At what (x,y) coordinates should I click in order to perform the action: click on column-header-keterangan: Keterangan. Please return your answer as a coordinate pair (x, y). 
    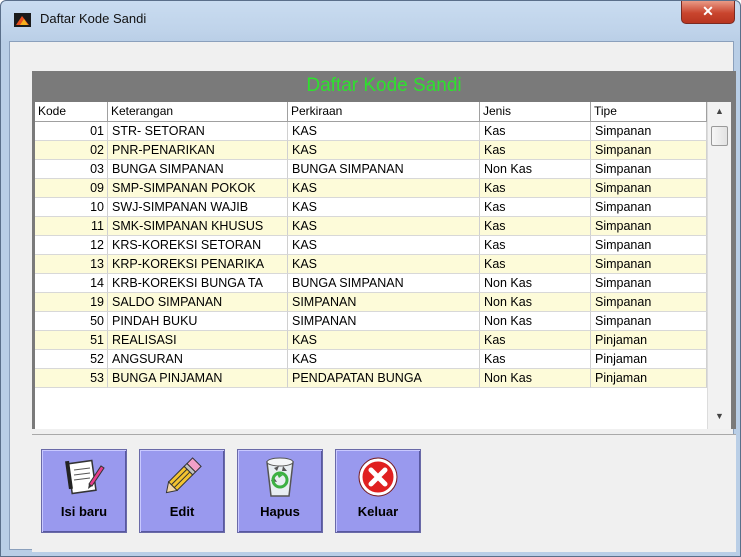
    Looking at the image, I should click on (198, 111).